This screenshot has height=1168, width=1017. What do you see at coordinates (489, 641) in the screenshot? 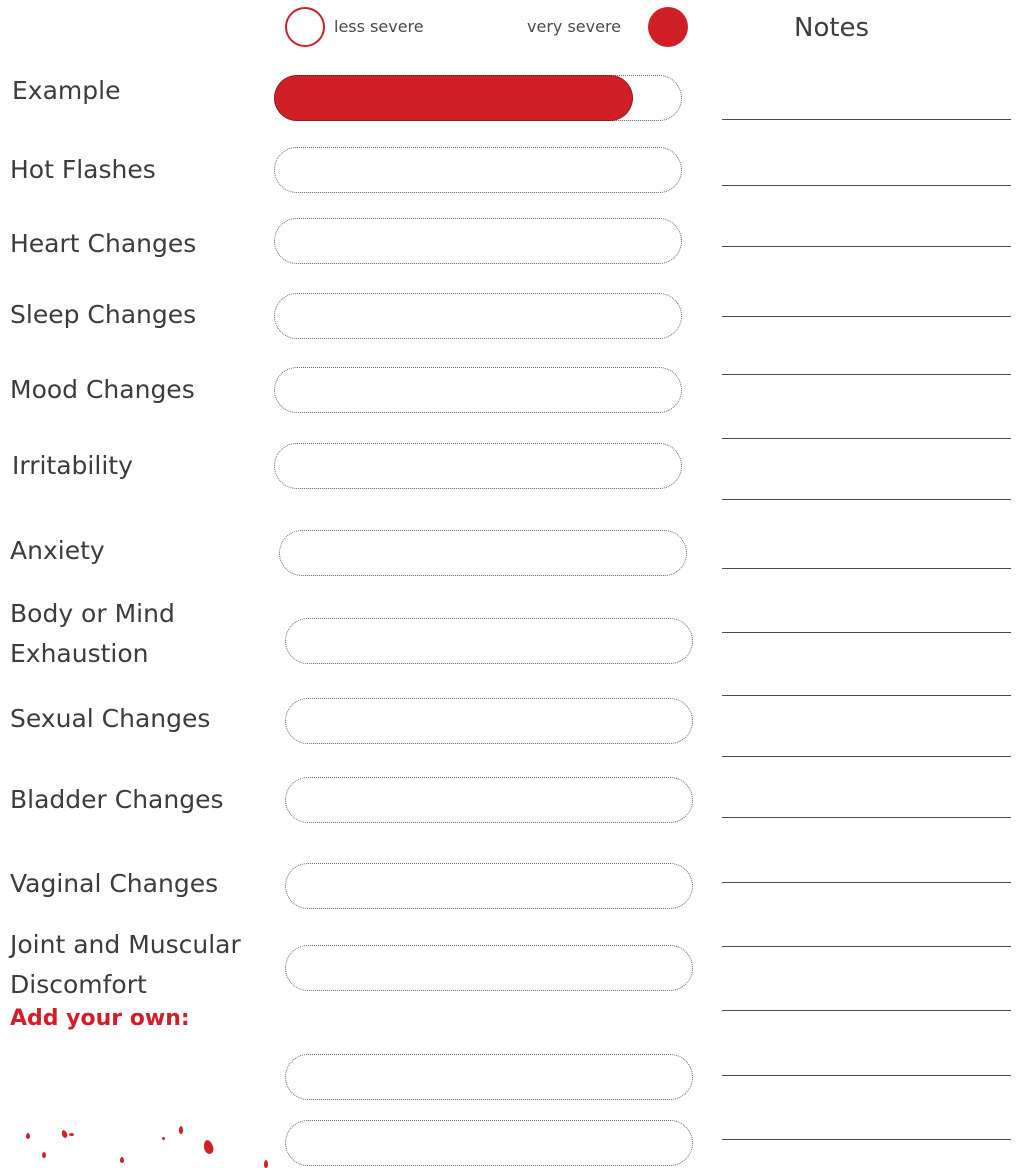
I see `severity-bar-body-mind-exhaustion` at bounding box center [489, 641].